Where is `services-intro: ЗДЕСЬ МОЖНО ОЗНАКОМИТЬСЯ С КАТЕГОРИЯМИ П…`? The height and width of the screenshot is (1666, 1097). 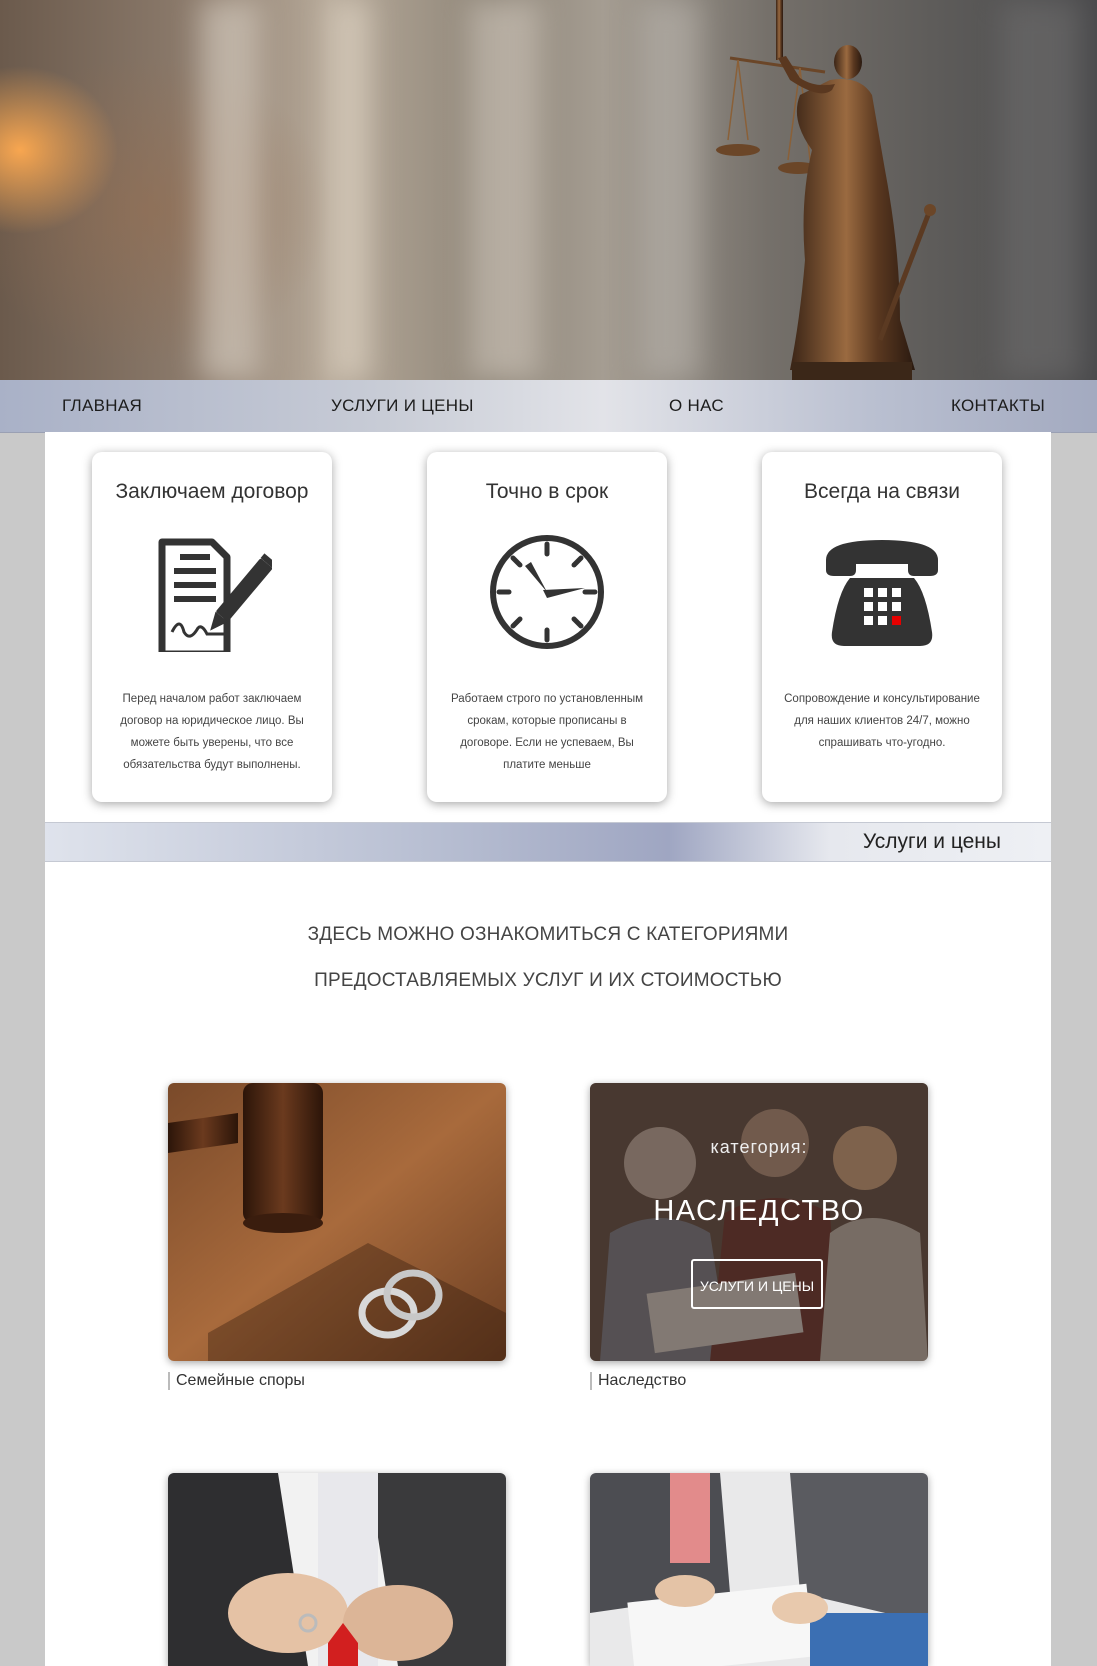 services-intro: ЗДЕСЬ МОЖНО ОЗНАКОМИТЬСЯ С КАТЕГОРИЯМИ П… is located at coordinates (548, 958).